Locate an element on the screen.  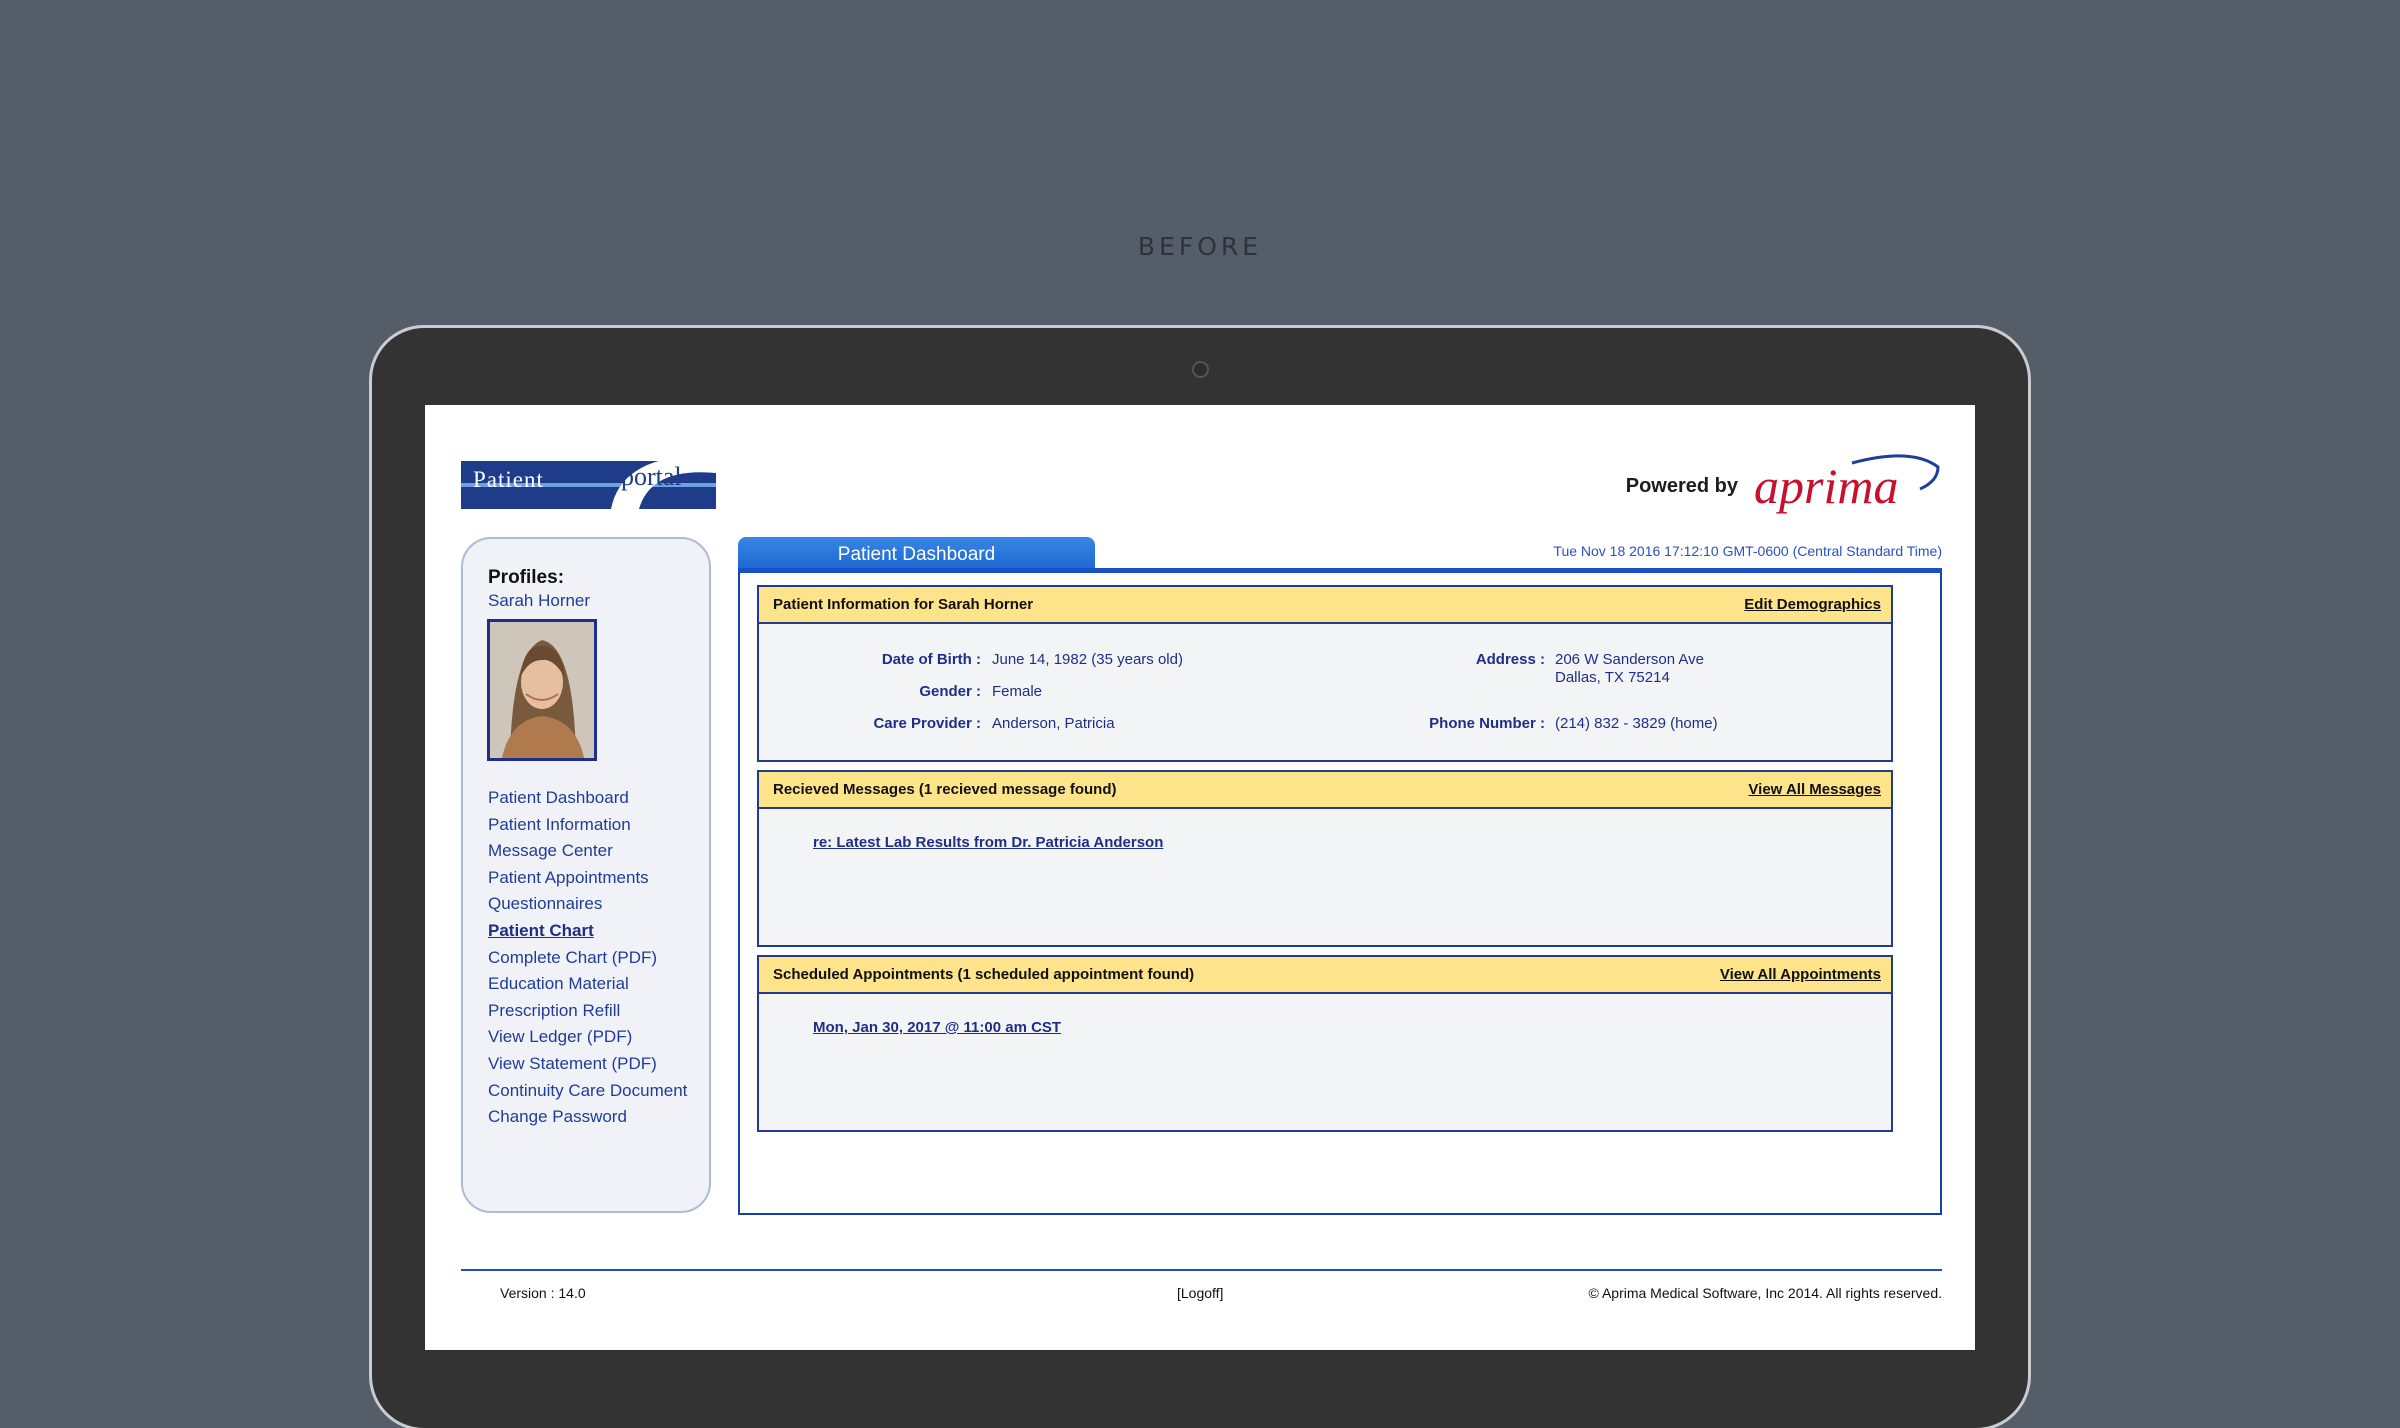
edit-demographics-link: Edit Demographics is located at coordinates (1812, 604).